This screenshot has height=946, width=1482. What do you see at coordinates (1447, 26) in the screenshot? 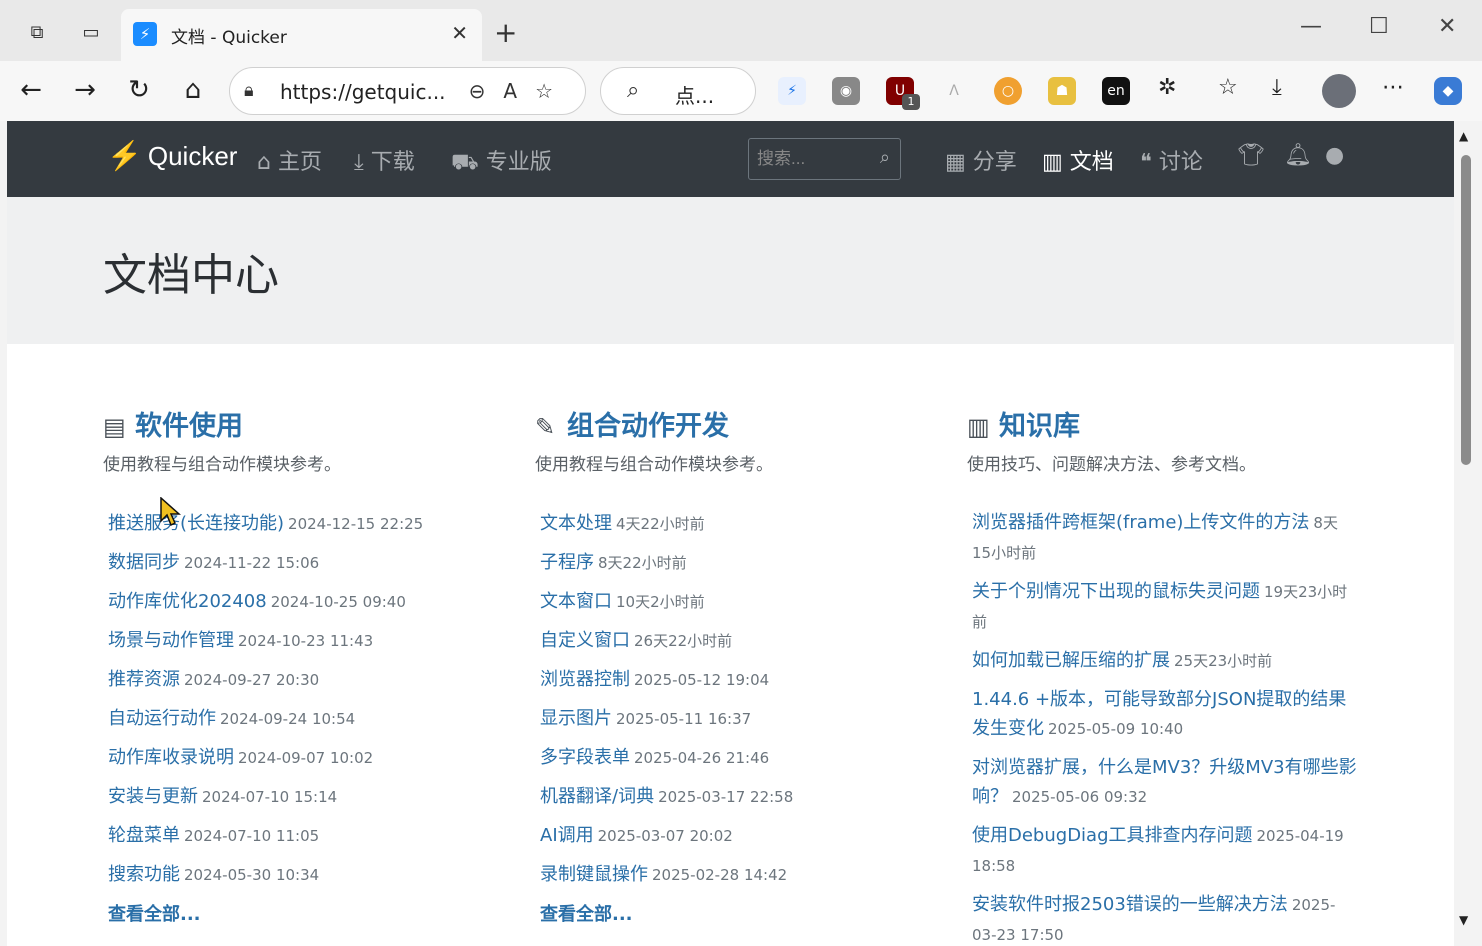
I see `close-window-button: ✕` at bounding box center [1447, 26].